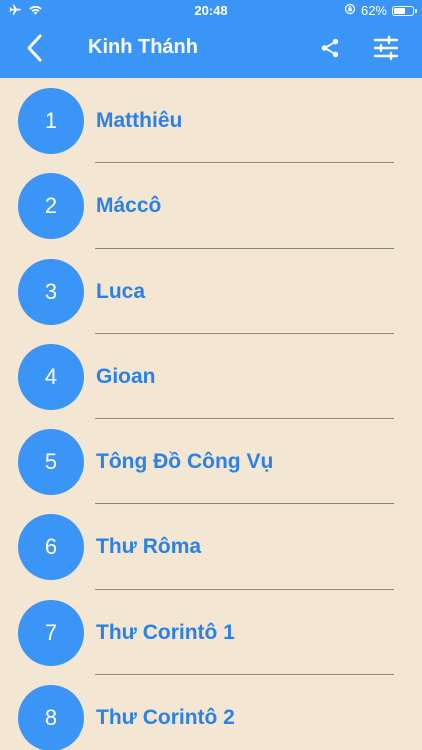 Image resolution: width=422 pixels, height=750 pixels. I want to click on book-number-badge: 5, so click(51, 462).